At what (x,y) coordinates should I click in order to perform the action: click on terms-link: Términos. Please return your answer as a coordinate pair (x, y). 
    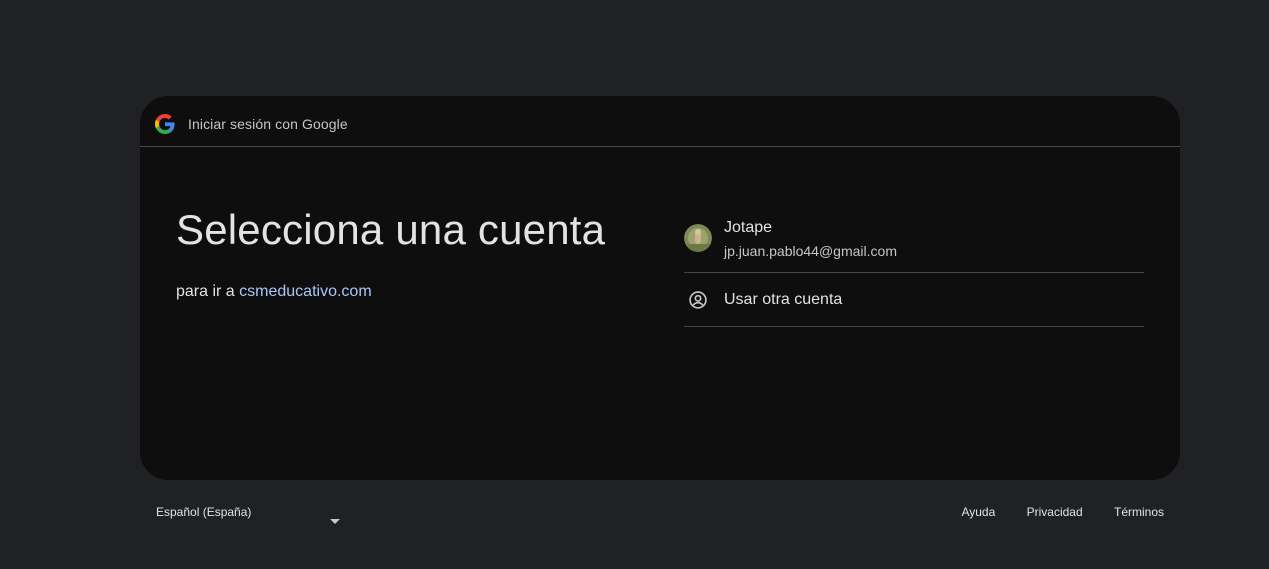
    Looking at the image, I should click on (1139, 512).